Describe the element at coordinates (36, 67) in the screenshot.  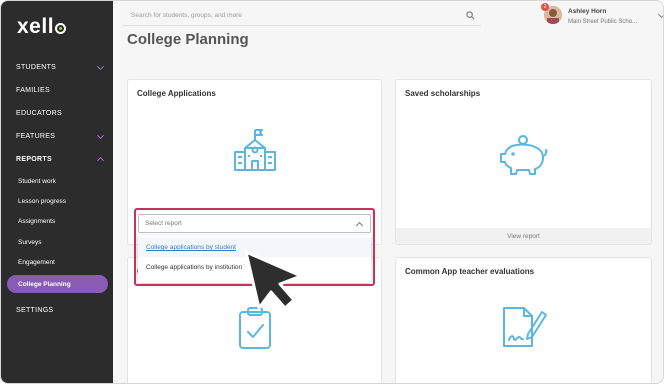
I see `sidebar-item-label: STUDENTS` at that location.